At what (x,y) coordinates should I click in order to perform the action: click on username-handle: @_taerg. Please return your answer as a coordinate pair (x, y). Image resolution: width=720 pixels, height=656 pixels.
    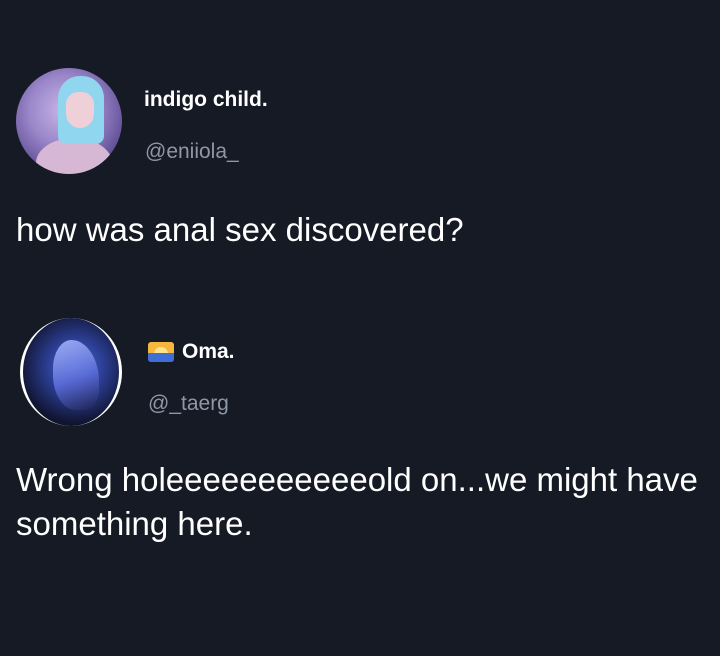
    Looking at the image, I should click on (188, 404).